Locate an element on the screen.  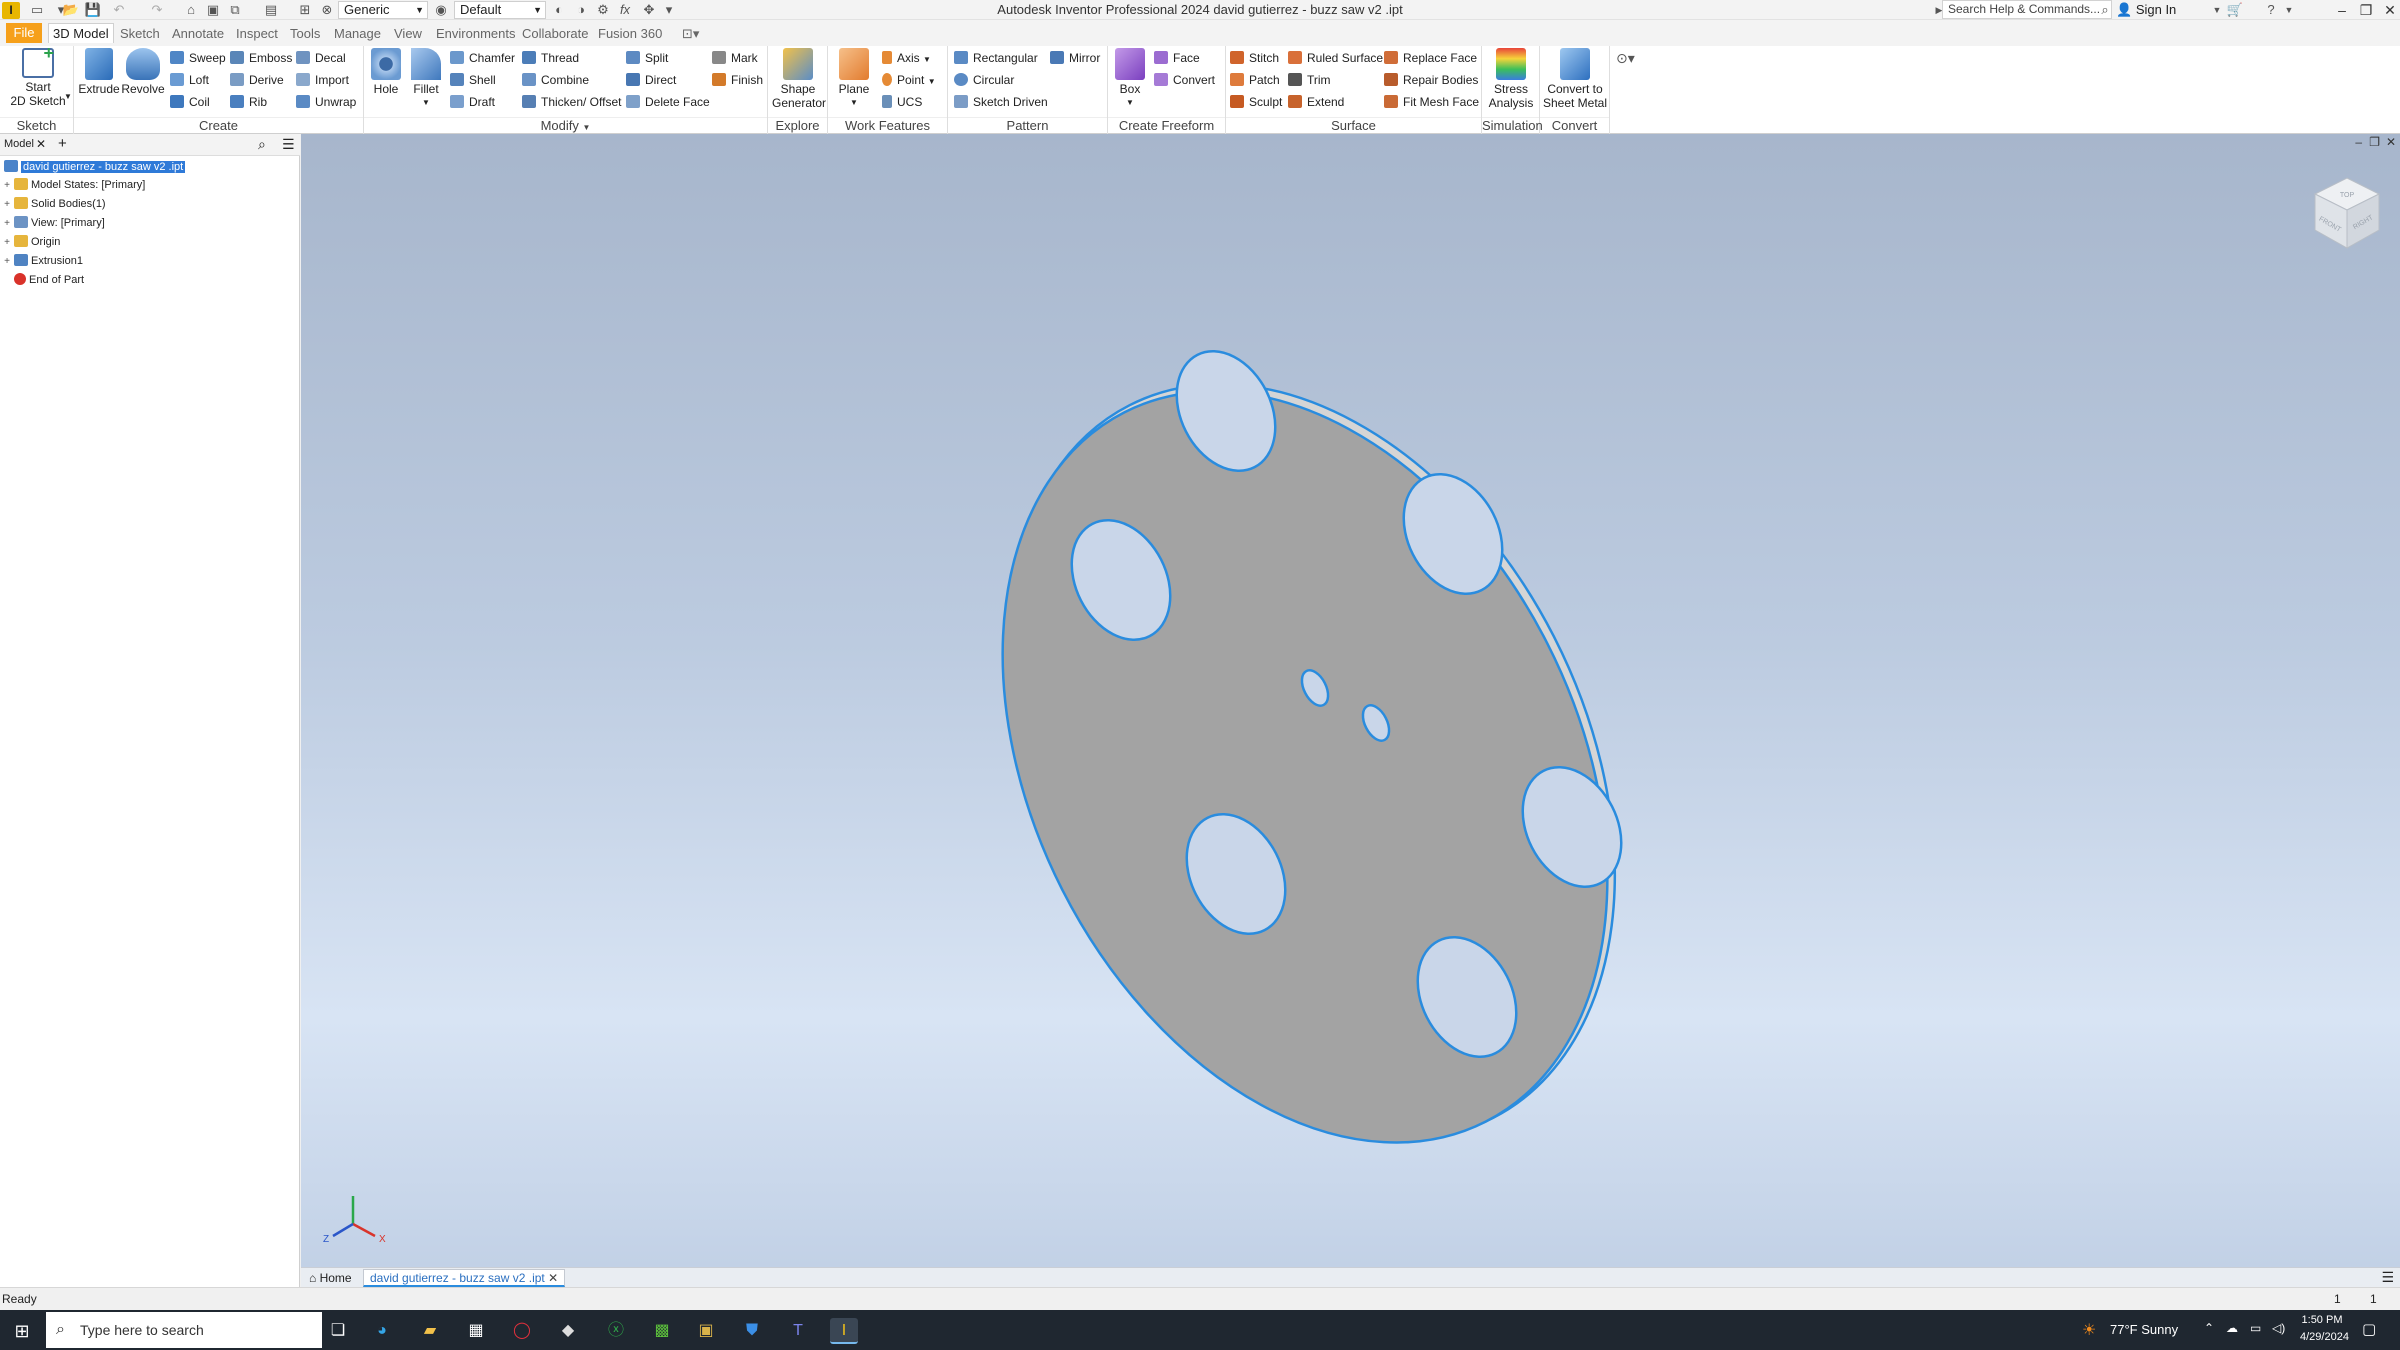
windows-start-icon: ⊞ is located at coordinates (22, 1331).